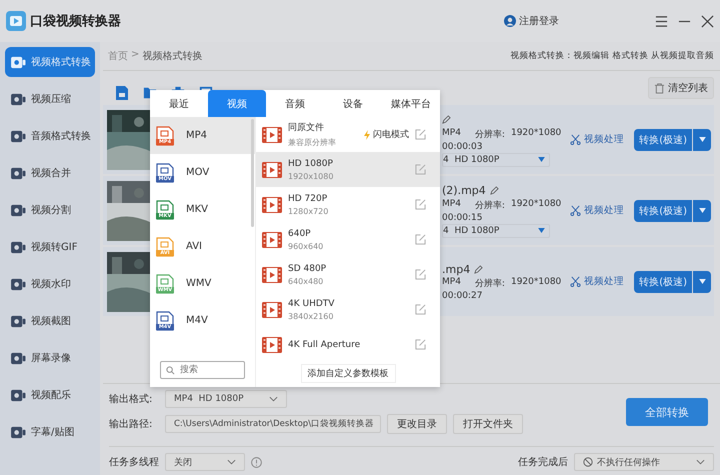  What do you see at coordinates (205, 462) in the screenshot?
I see `threads-dropdown: 关闭` at bounding box center [205, 462].